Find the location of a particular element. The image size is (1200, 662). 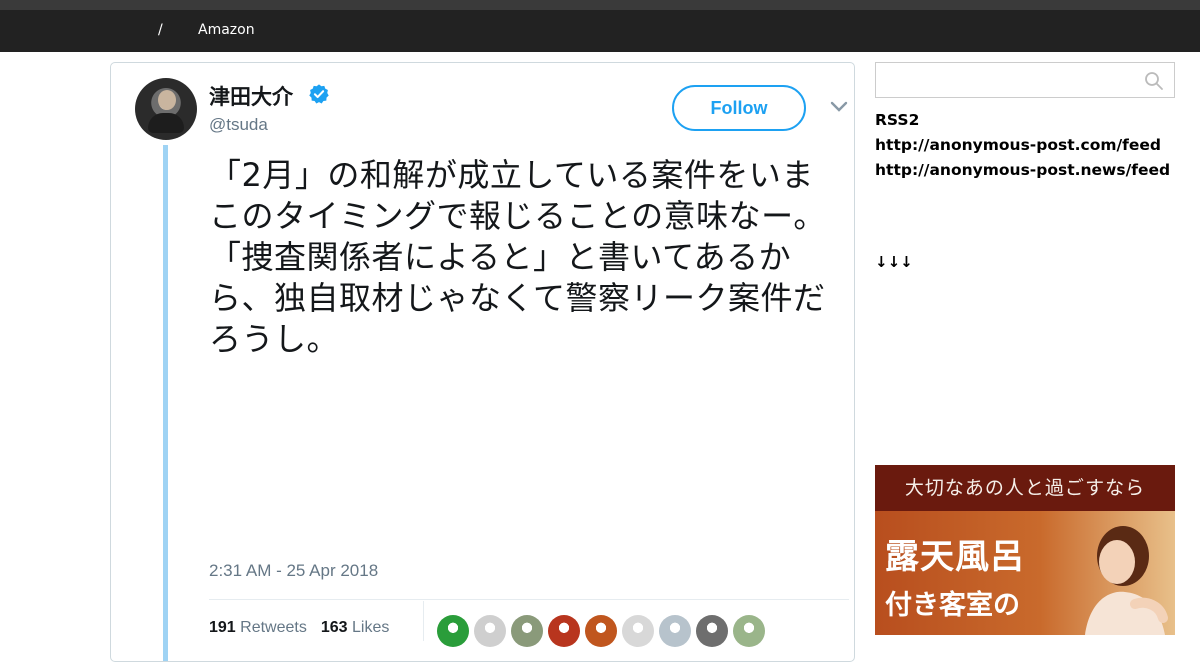

feed-url-1: http://anonymous-post.com/feed is located at coordinates (1030, 145).